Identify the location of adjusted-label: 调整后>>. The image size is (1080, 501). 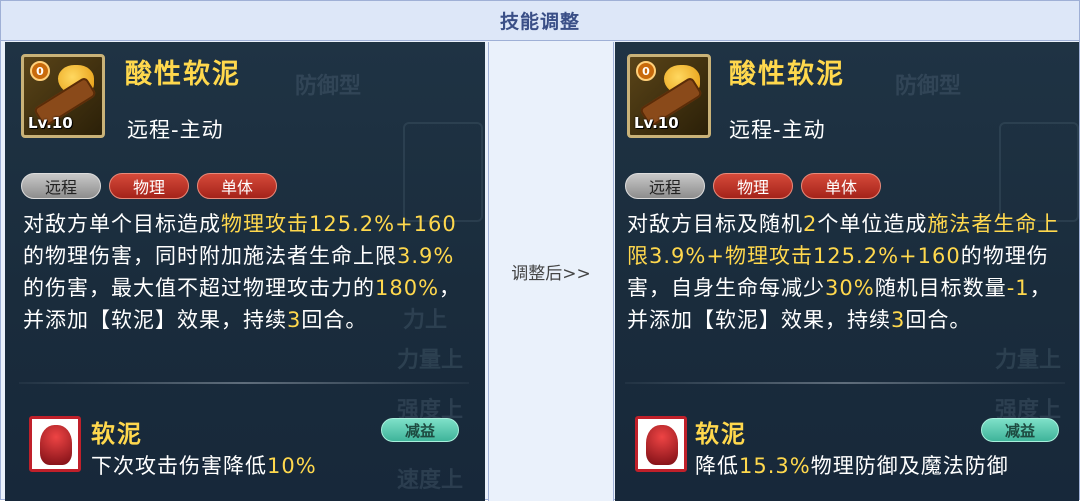
(551, 274).